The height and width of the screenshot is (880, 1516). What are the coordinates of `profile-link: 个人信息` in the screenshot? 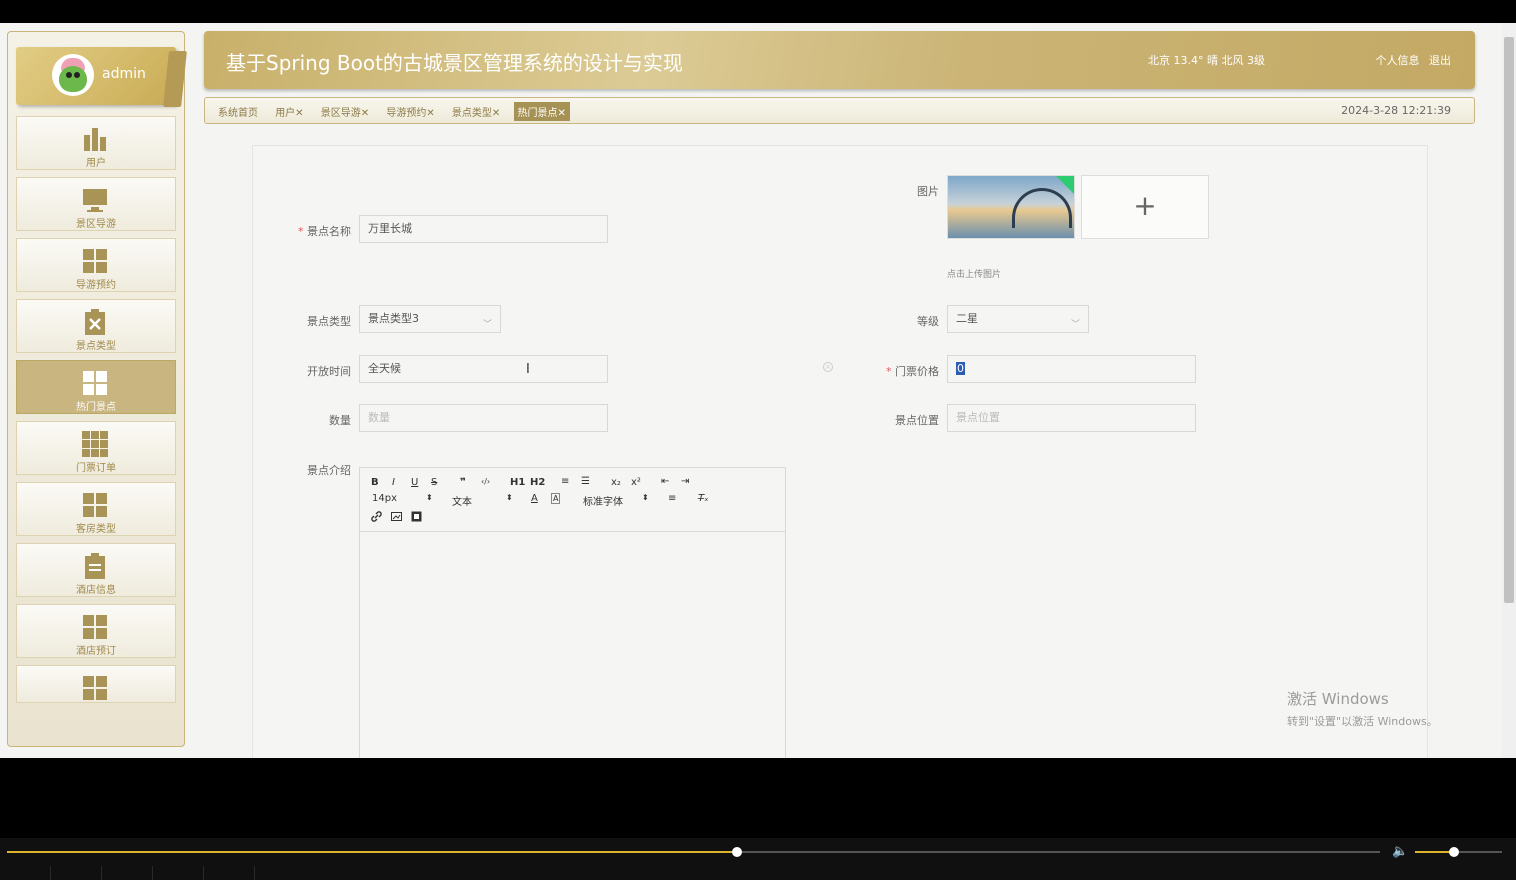 It's located at (1398, 60).